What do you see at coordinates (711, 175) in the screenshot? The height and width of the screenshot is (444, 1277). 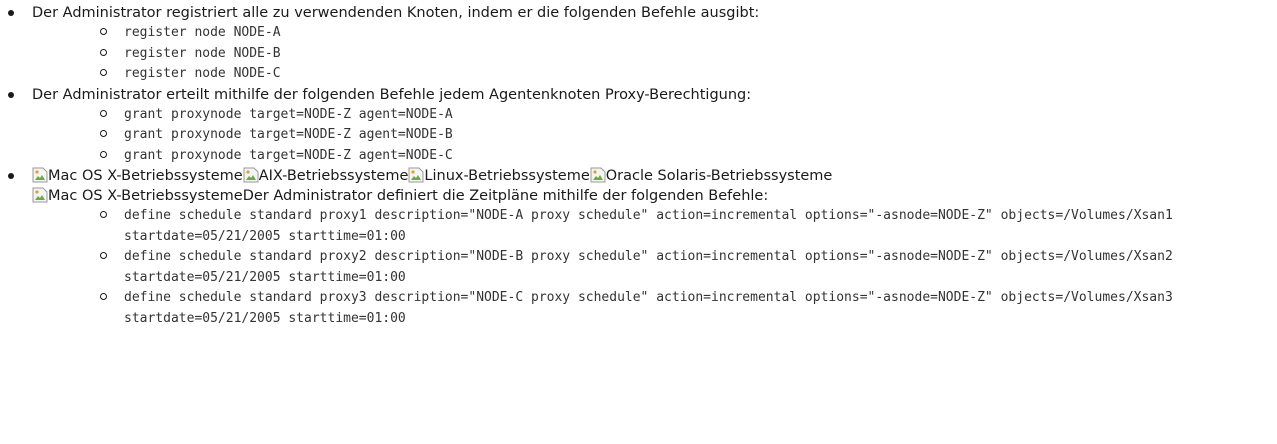 I see `os-label-solaris: Oracle Solaris-Betriebssysteme` at bounding box center [711, 175].